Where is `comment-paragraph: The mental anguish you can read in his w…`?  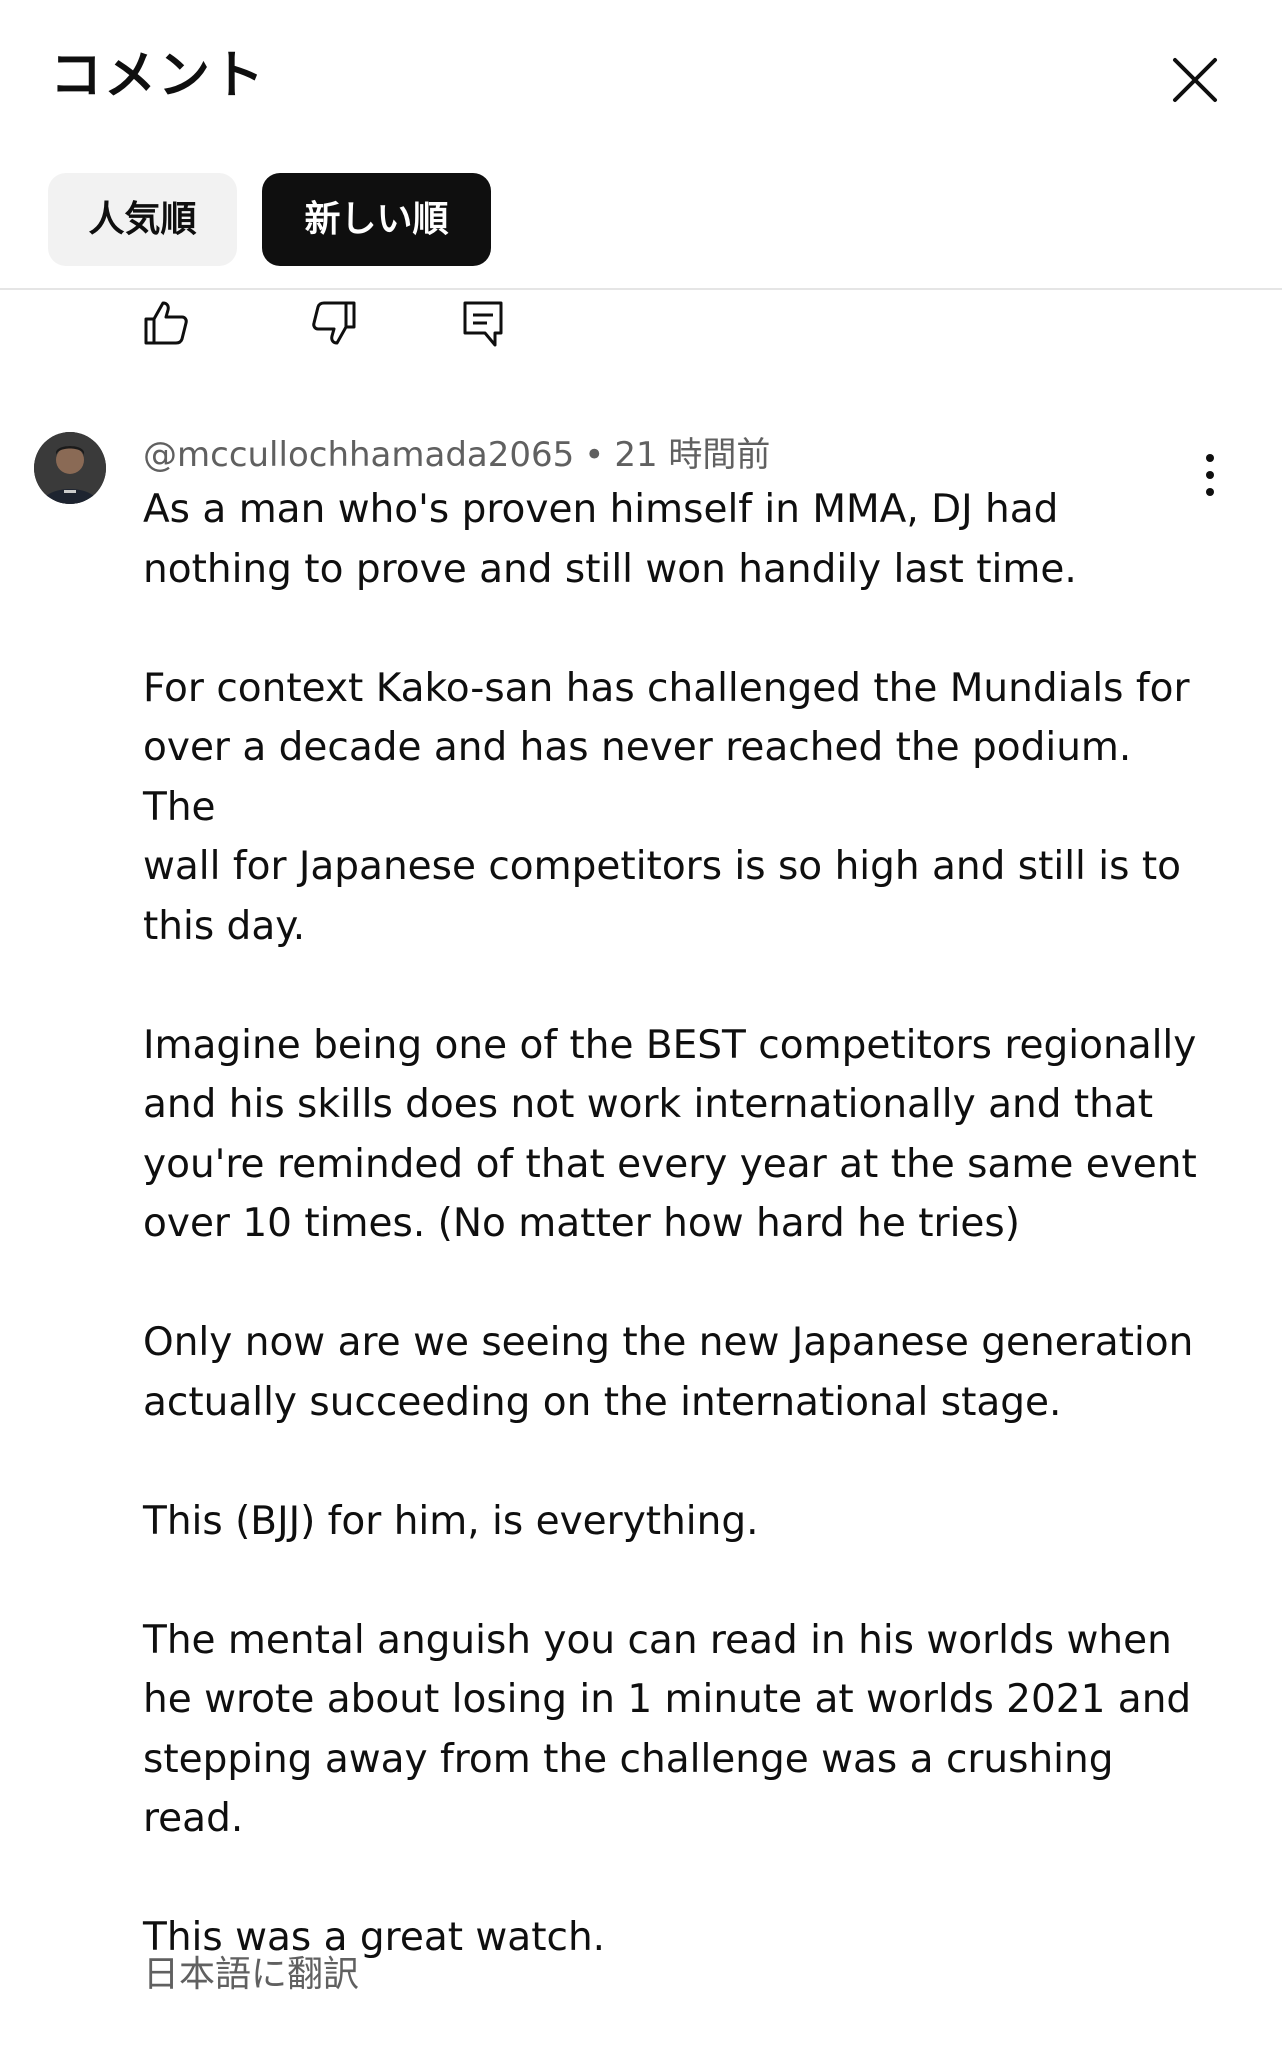 comment-paragraph: The mental anguish you can read in his w… is located at coordinates (667, 1729).